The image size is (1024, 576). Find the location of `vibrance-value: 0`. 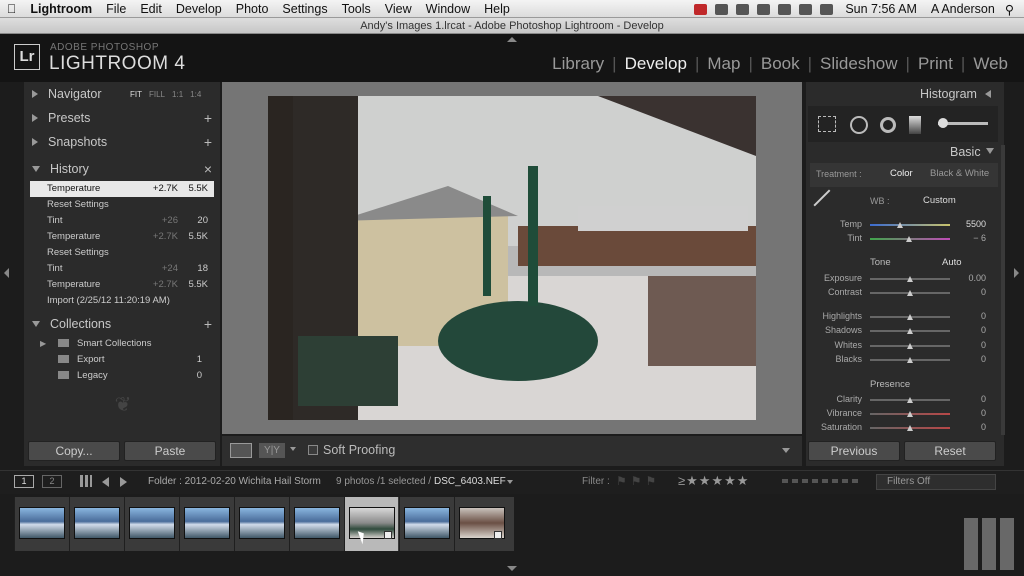

vibrance-value: 0 is located at coordinates (971, 413).